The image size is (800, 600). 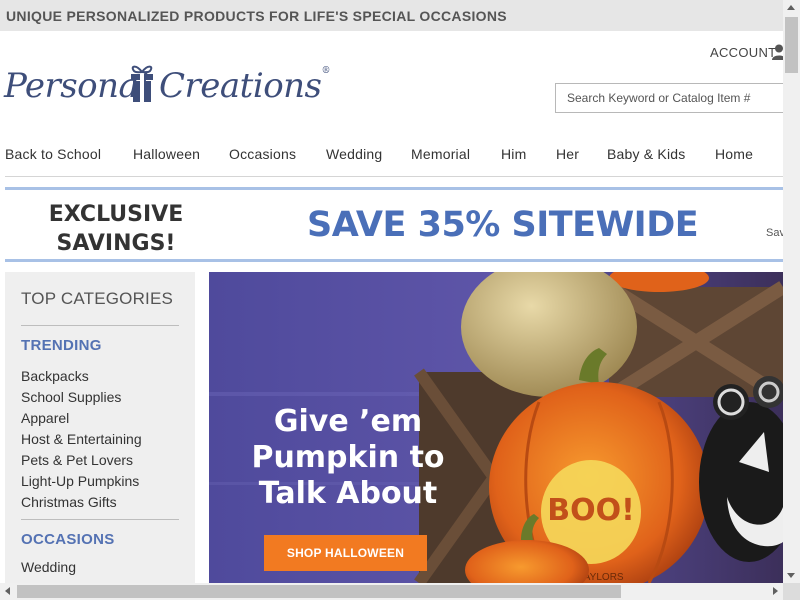 What do you see at coordinates (319, 591) in the screenshot?
I see `horizontal-scroll-thumb` at bounding box center [319, 591].